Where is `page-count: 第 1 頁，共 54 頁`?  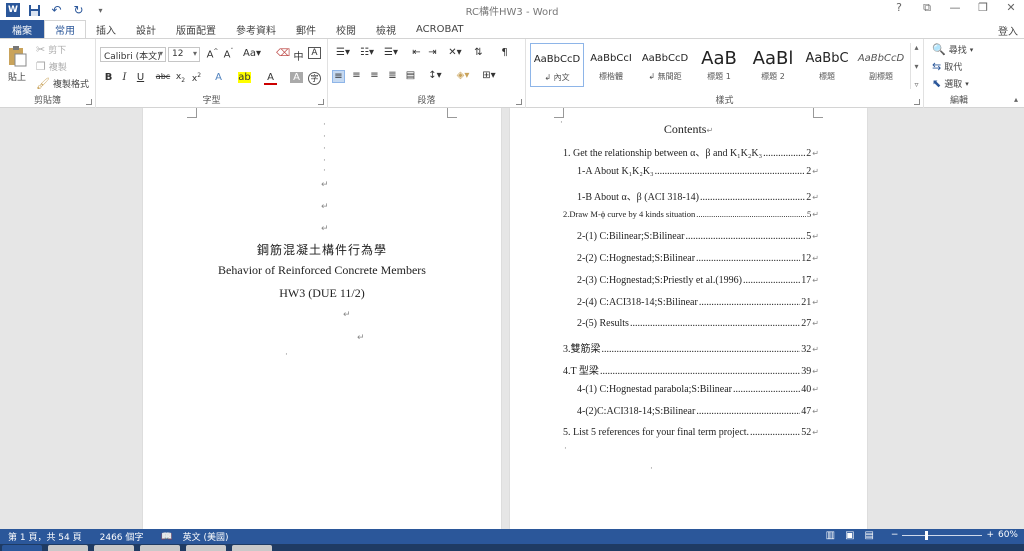
page-count: 第 1 頁，共 54 頁 is located at coordinates (45, 536).